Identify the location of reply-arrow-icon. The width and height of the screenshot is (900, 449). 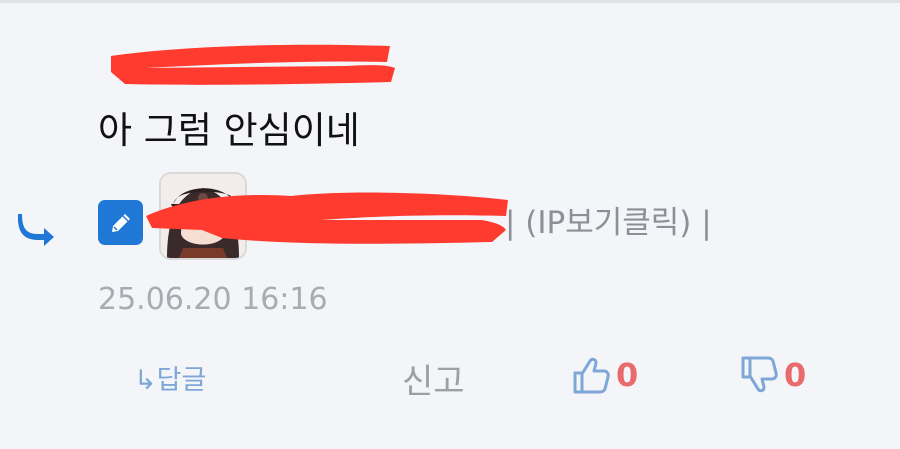
(36, 230).